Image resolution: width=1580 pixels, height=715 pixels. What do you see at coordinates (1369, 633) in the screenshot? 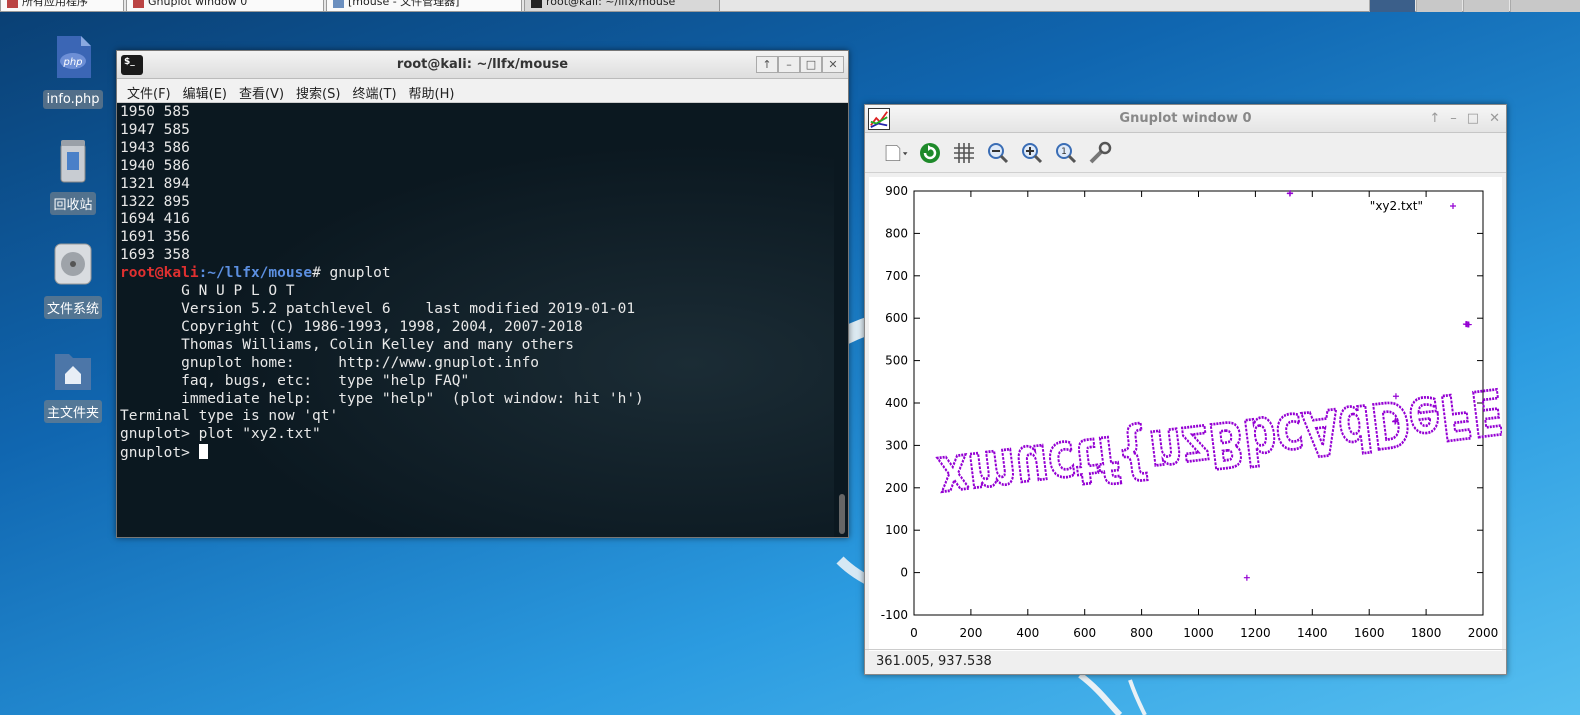
I see `x-tick-label: 1600` at bounding box center [1369, 633].